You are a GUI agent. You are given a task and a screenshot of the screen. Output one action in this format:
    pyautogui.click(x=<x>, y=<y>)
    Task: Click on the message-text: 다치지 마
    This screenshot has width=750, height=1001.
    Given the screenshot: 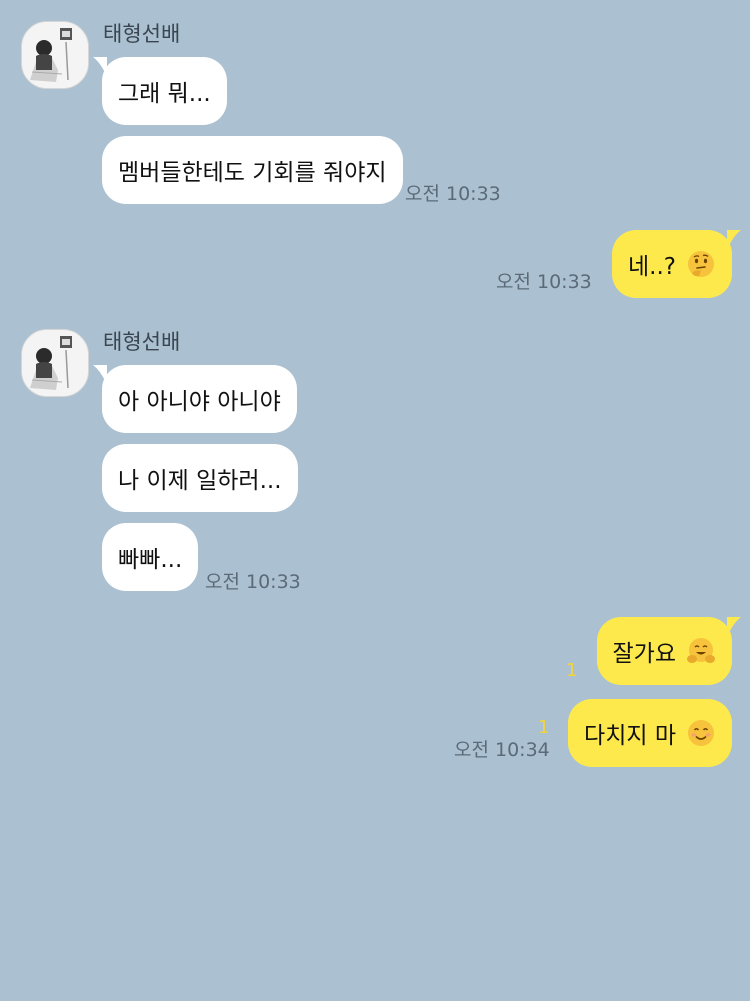 What is the action you would take?
    pyautogui.click(x=630, y=736)
    